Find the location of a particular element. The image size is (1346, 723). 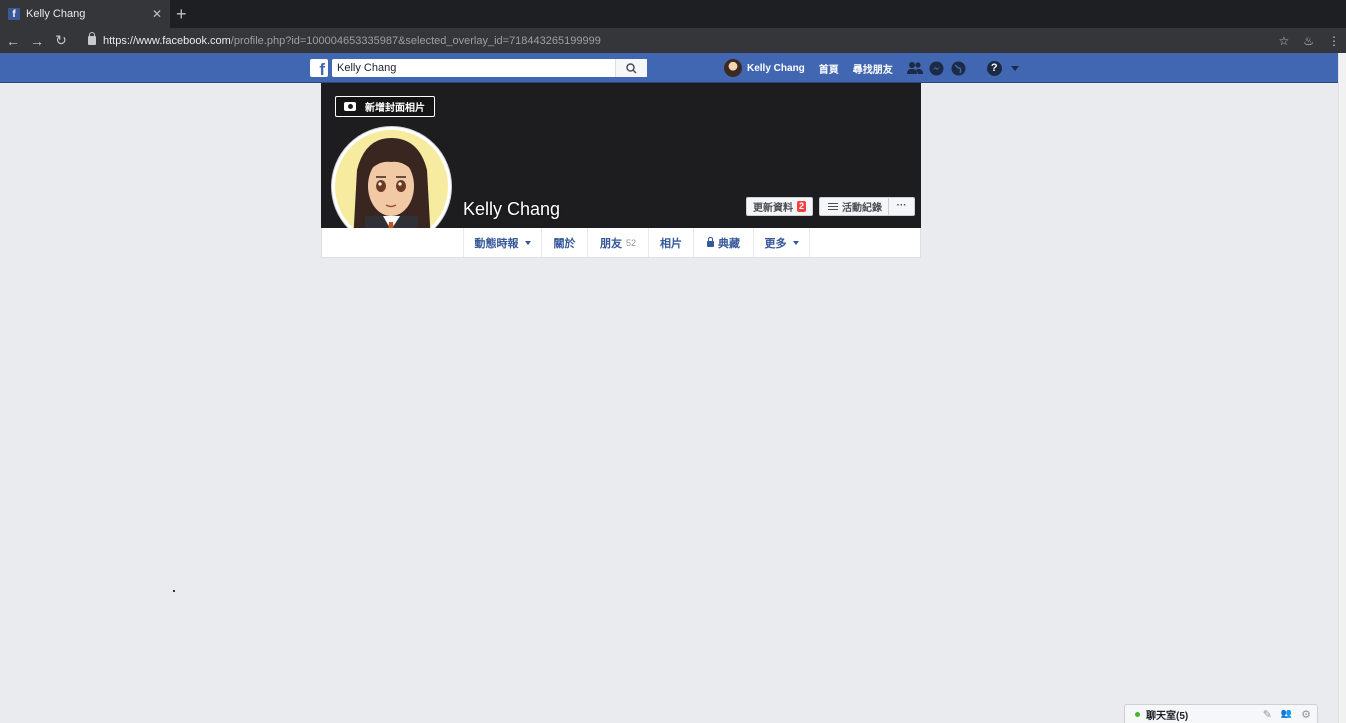

tab-more: 更多 is located at coordinates (781, 242).